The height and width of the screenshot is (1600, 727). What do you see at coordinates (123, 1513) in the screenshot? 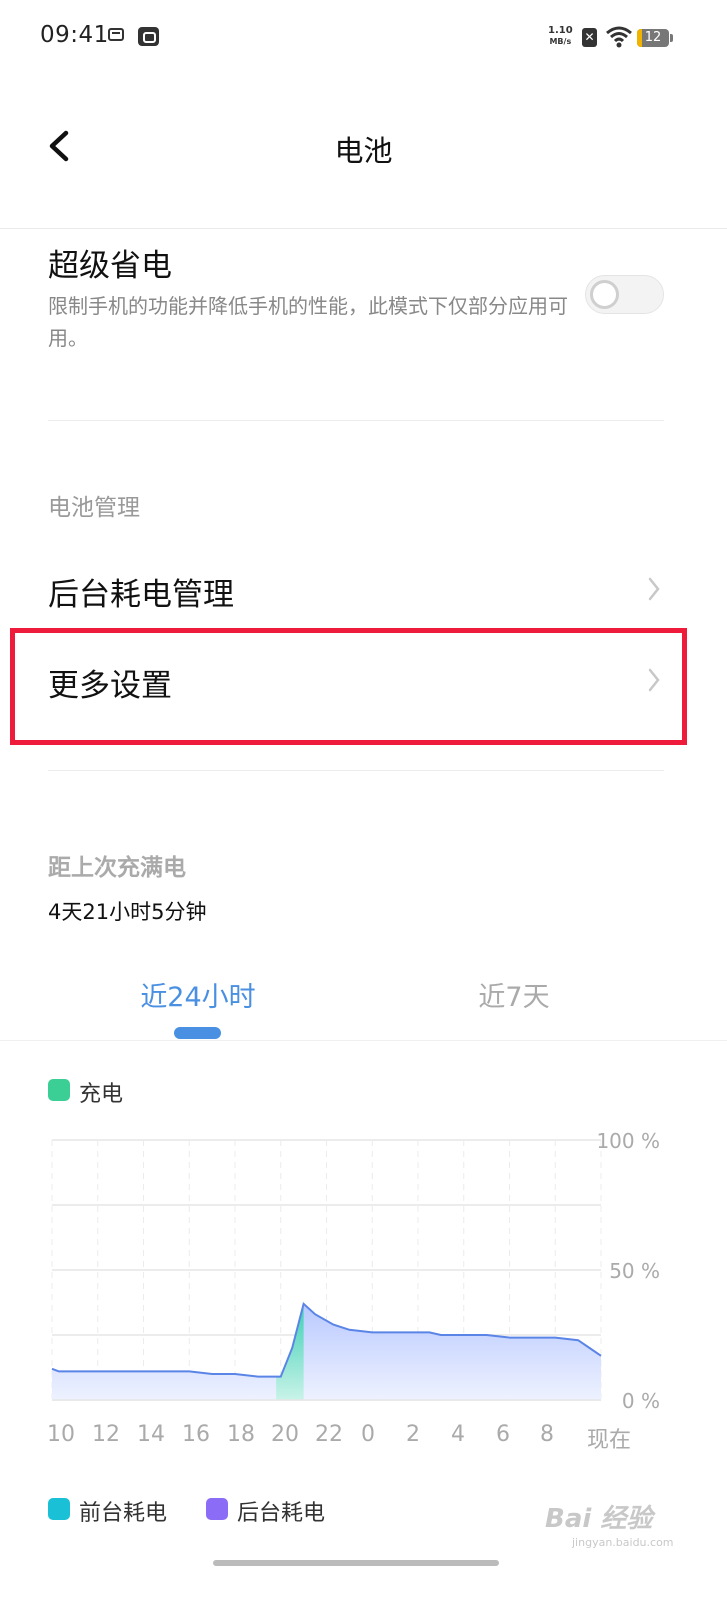
I see `foreground-legend-label: 前台耗电` at bounding box center [123, 1513].